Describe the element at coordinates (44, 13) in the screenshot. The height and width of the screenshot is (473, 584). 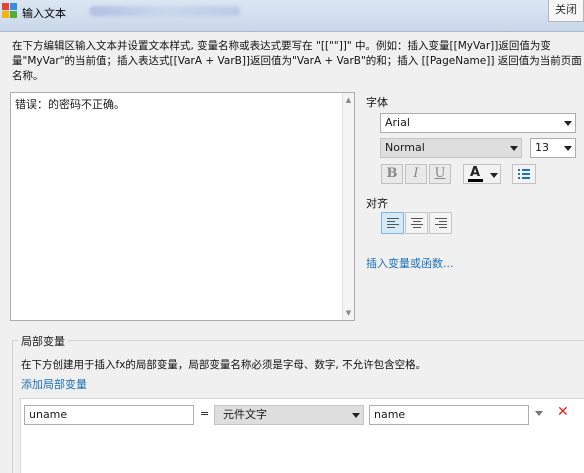
I see `window-title: 输入文本` at that location.